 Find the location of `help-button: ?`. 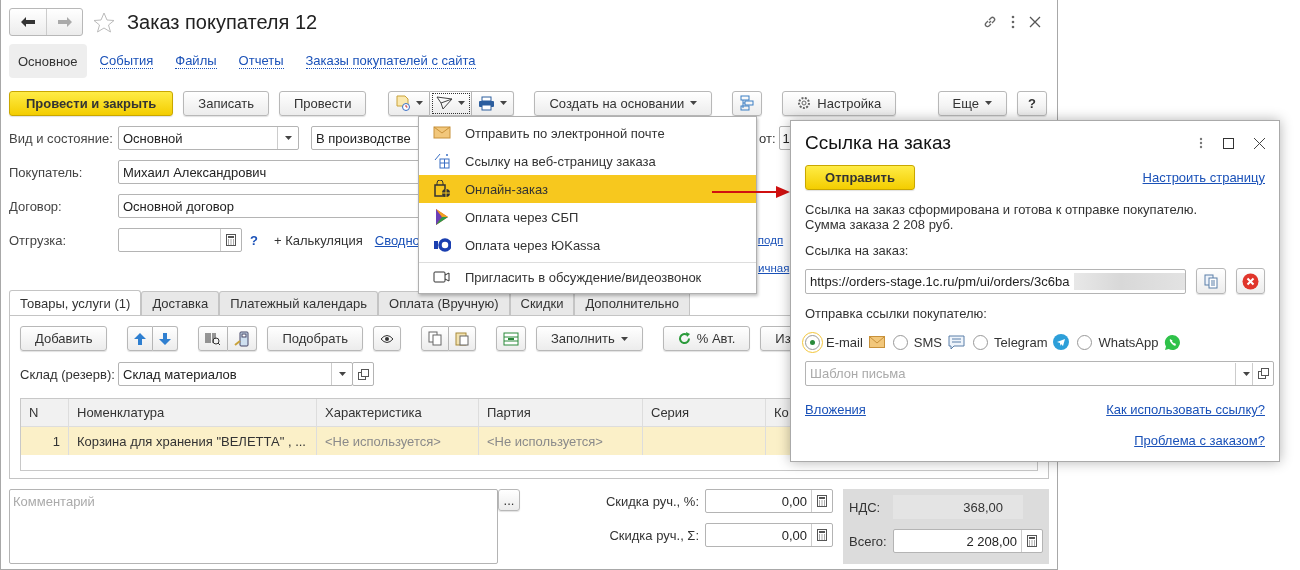

help-button: ? is located at coordinates (1032, 103).